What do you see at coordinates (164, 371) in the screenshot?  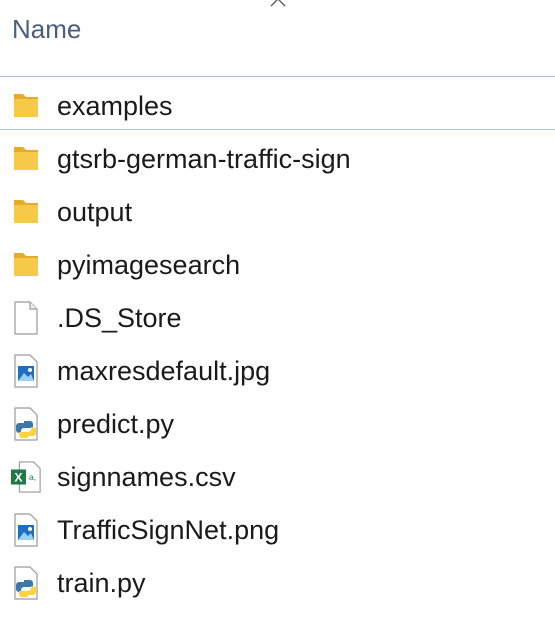 I see `file-name: maxresdefault.jpg` at bounding box center [164, 371].